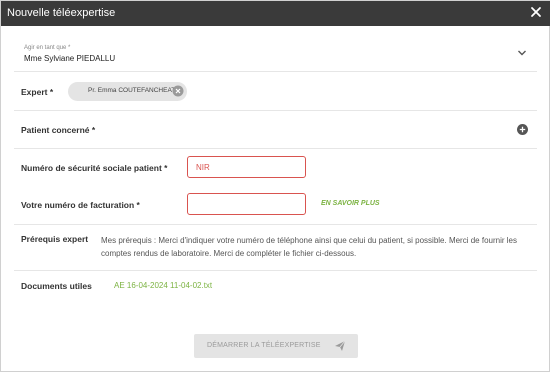 Image resolution: width=550 pixels, height=372 pixels. I want to click on en-savoir-plus-link: EN SAVOIR PLUS, so click(350, 203).